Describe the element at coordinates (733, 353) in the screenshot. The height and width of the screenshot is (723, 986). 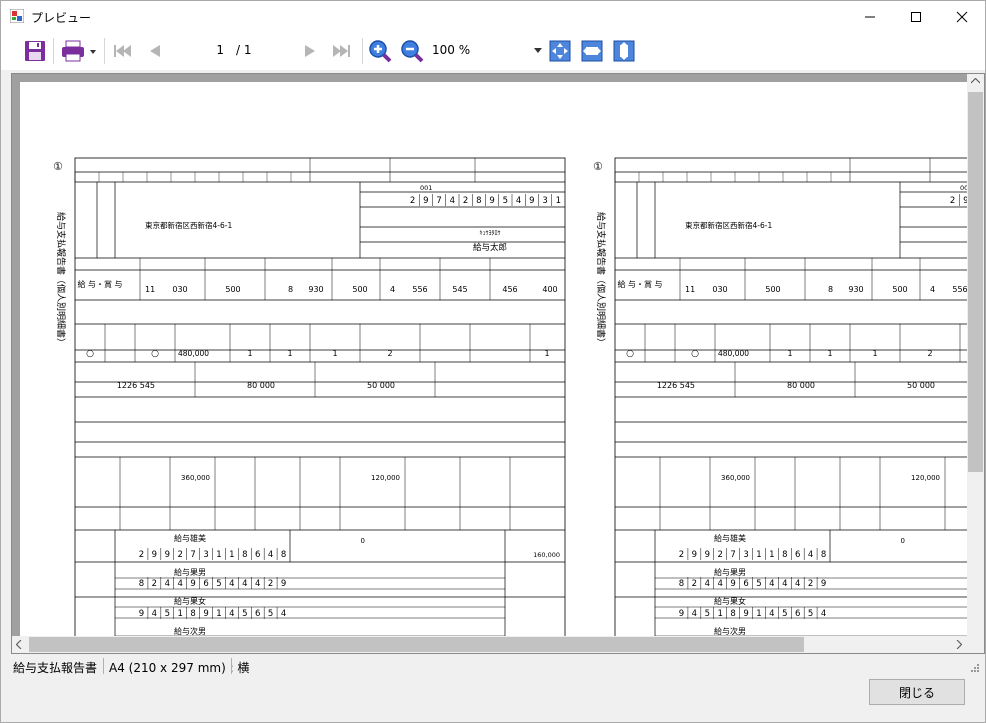
I see `form-dependent: 480,000` at that location.